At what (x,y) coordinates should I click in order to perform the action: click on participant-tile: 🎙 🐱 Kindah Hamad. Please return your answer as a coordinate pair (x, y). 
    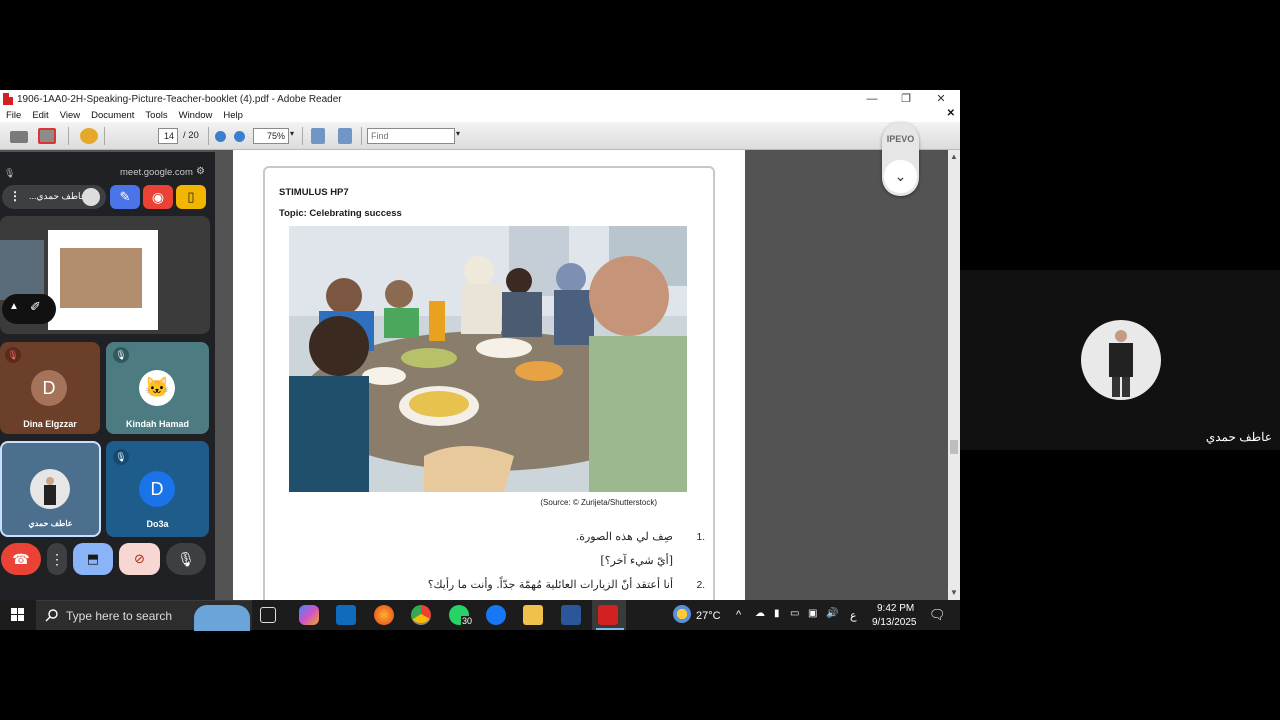
    Looking at the image, I should click on (157, 388).